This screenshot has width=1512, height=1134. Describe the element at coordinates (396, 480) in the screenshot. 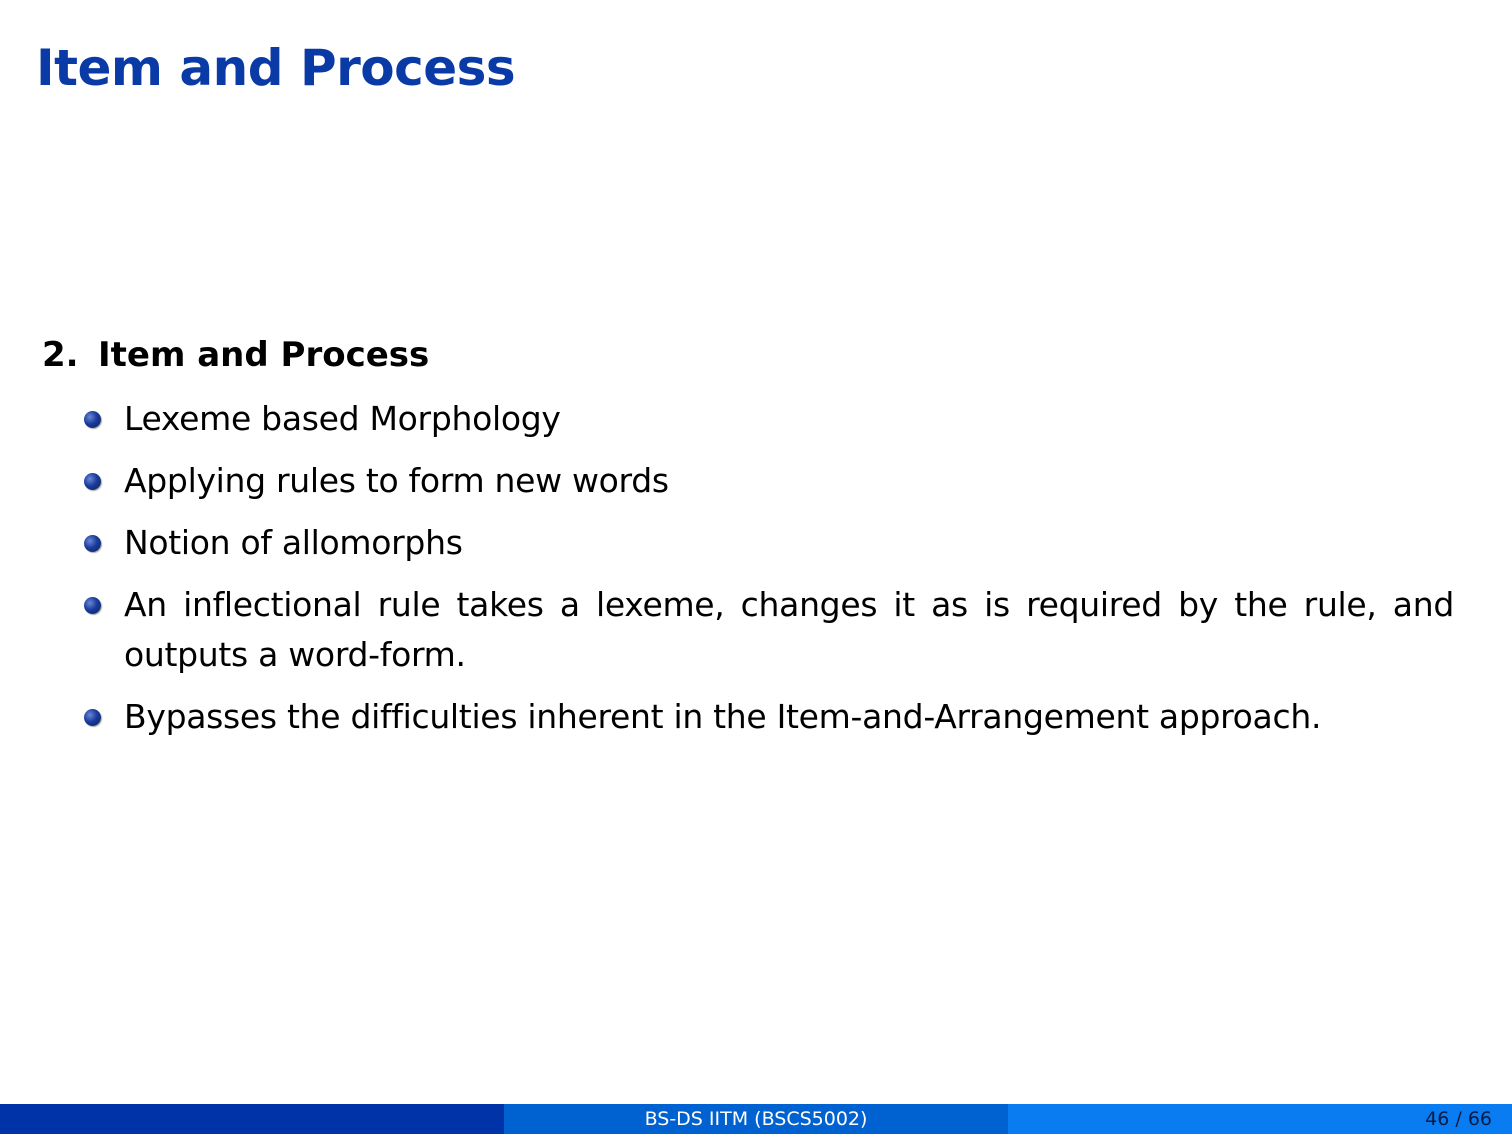

I see `bullet-text: Applying rules to form new words` at that location.